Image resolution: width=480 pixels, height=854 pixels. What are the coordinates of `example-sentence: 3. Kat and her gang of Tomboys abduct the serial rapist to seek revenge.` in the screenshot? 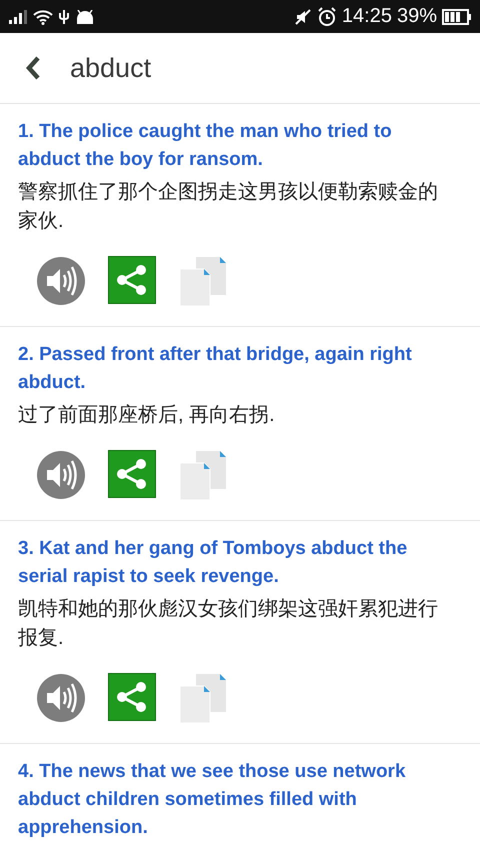 It's located at (213, 563).